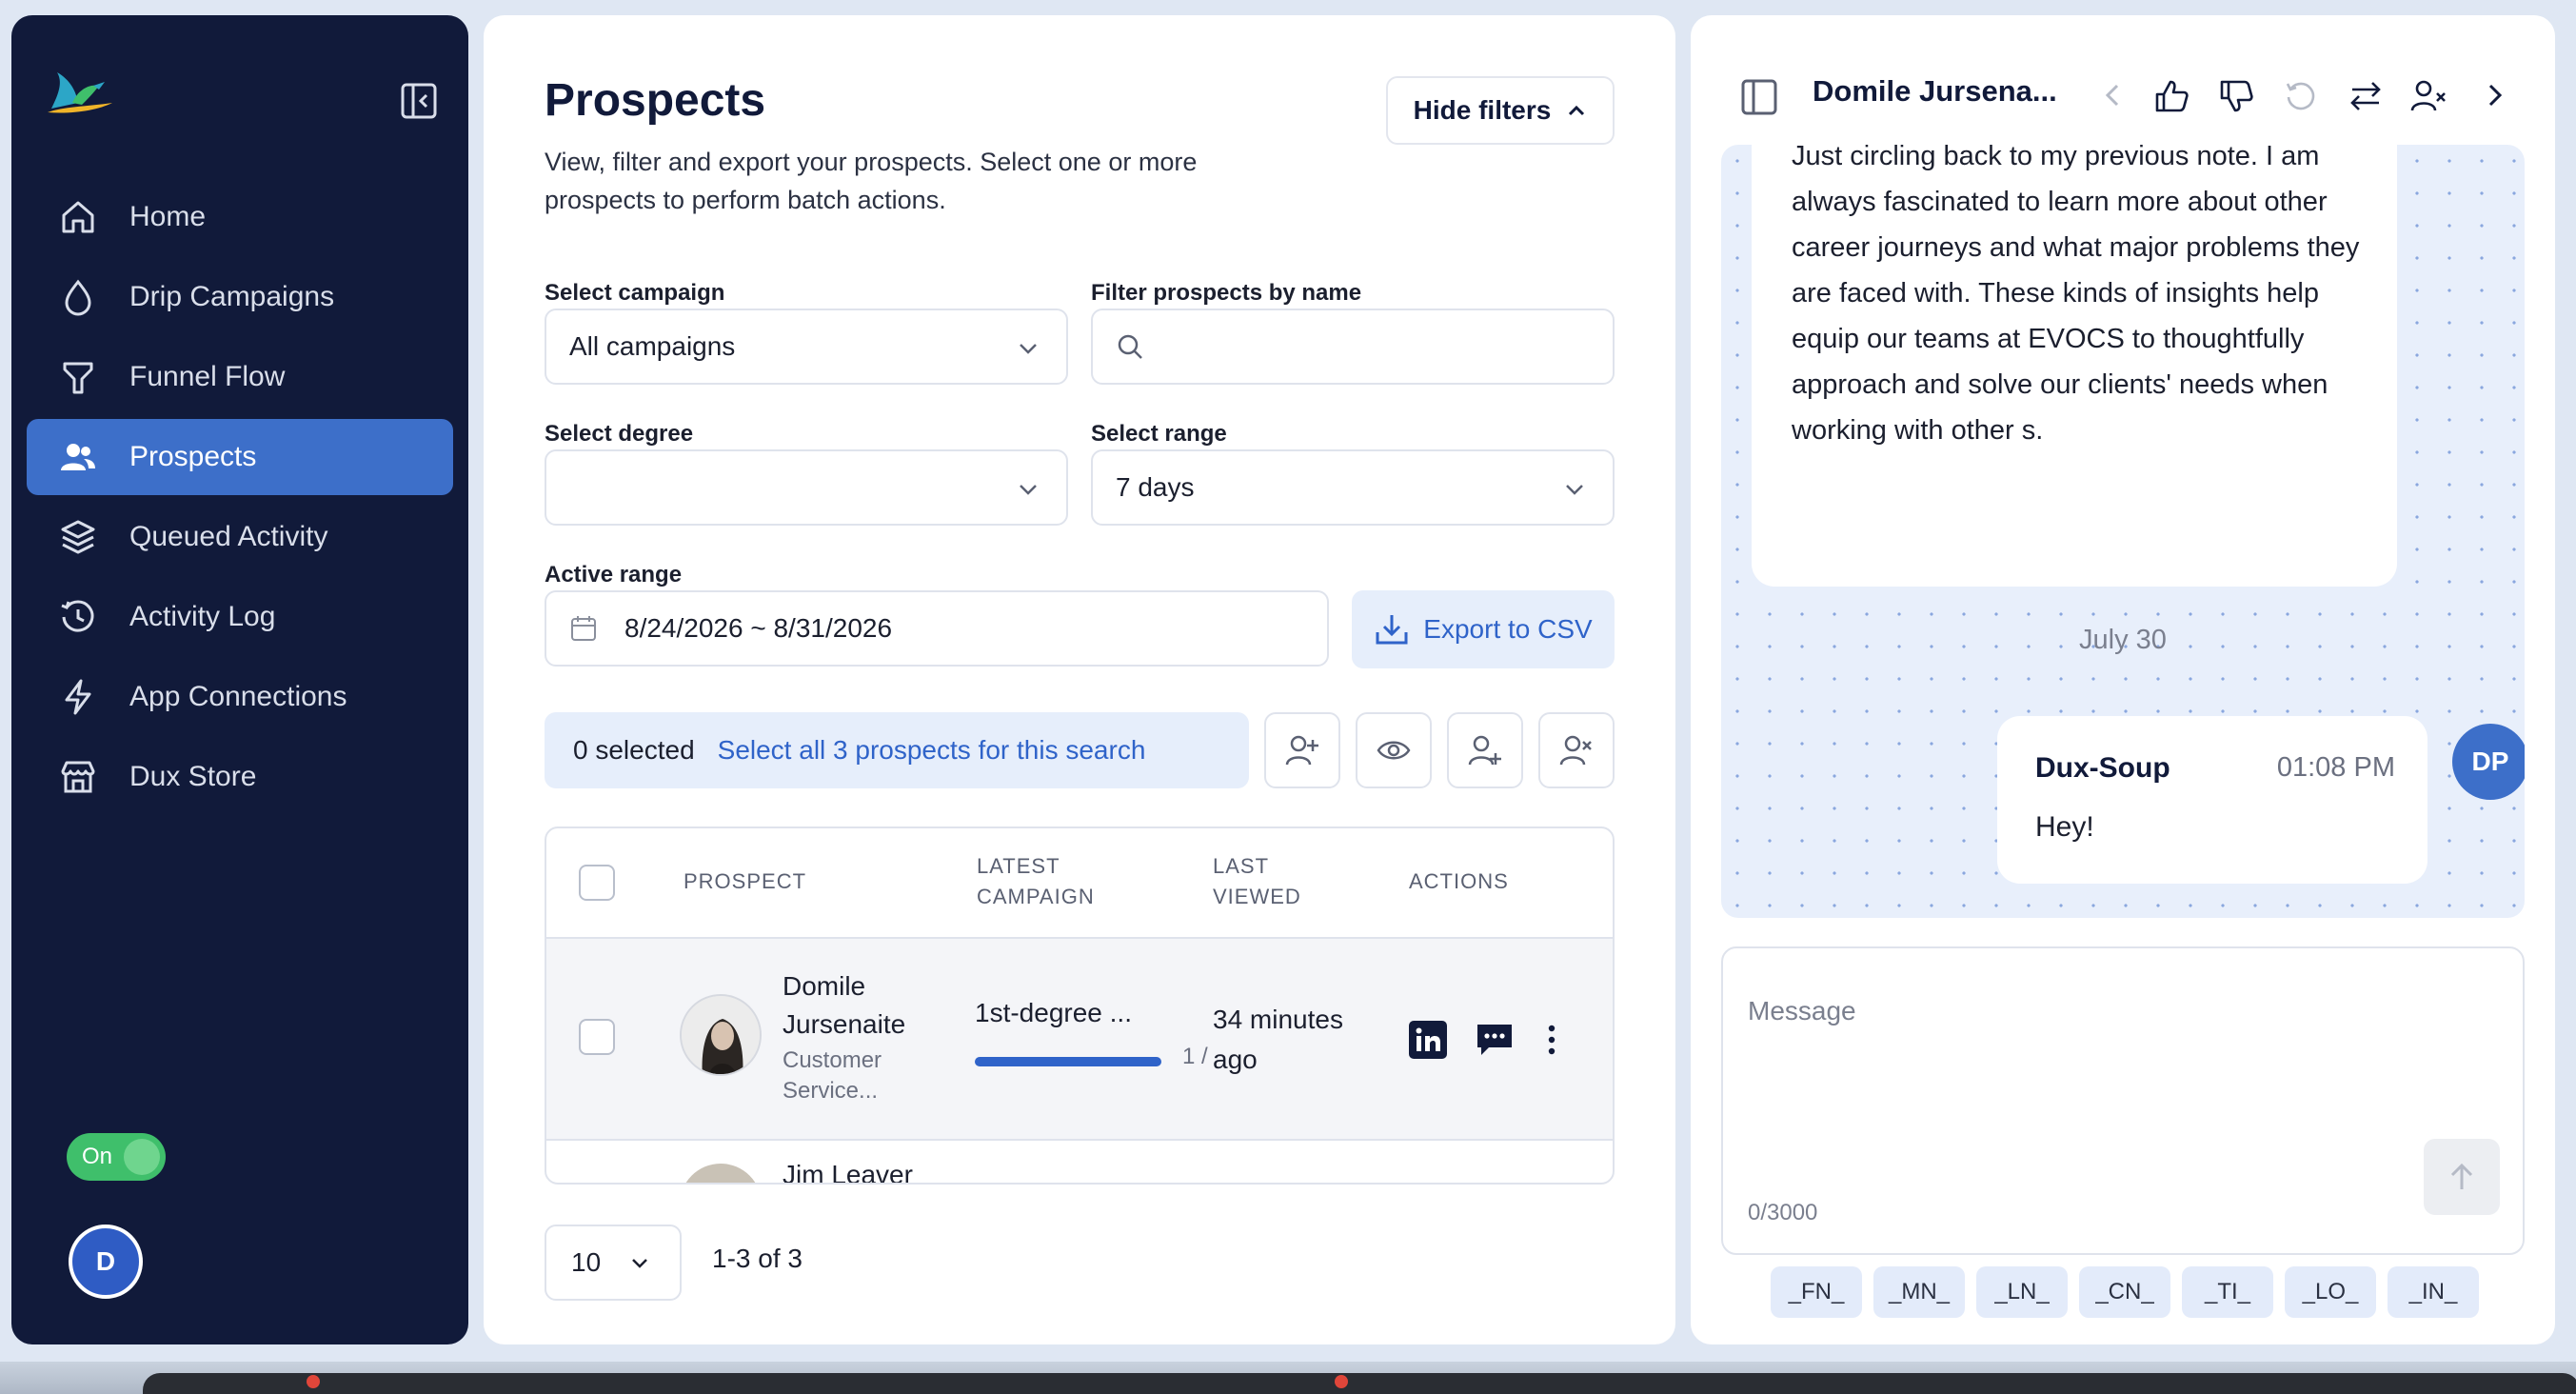  Describe the element at coordinates (240, 777) in the screenshot. I see `sidebar-item-dux-store: Dux Store` at that location.